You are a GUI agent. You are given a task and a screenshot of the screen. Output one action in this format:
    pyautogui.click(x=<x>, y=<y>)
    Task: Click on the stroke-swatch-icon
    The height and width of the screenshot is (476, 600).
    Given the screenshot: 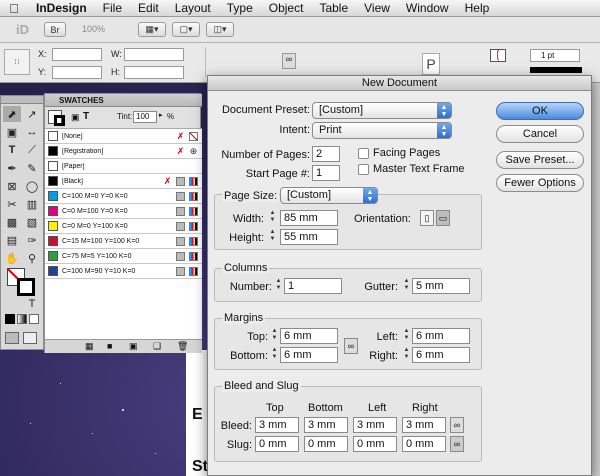 What is the action you would take?
    pyautogui.click(x=26, y=287)
    